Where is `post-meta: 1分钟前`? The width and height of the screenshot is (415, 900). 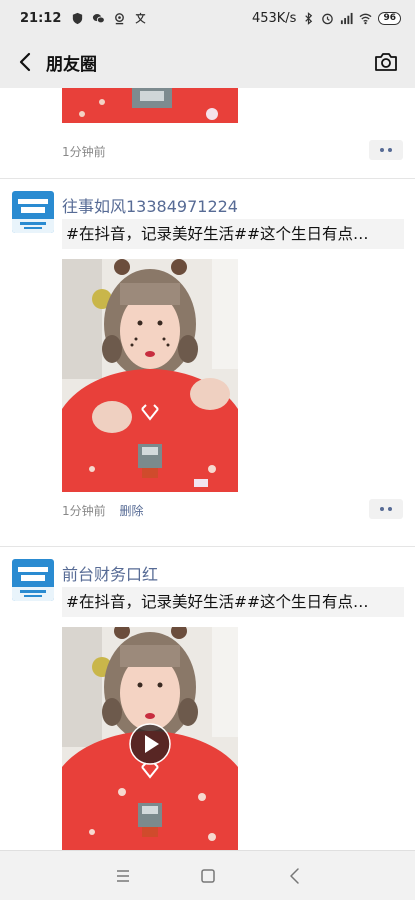
post-meta: 1分钟前 is located at coordinates (84, 151).